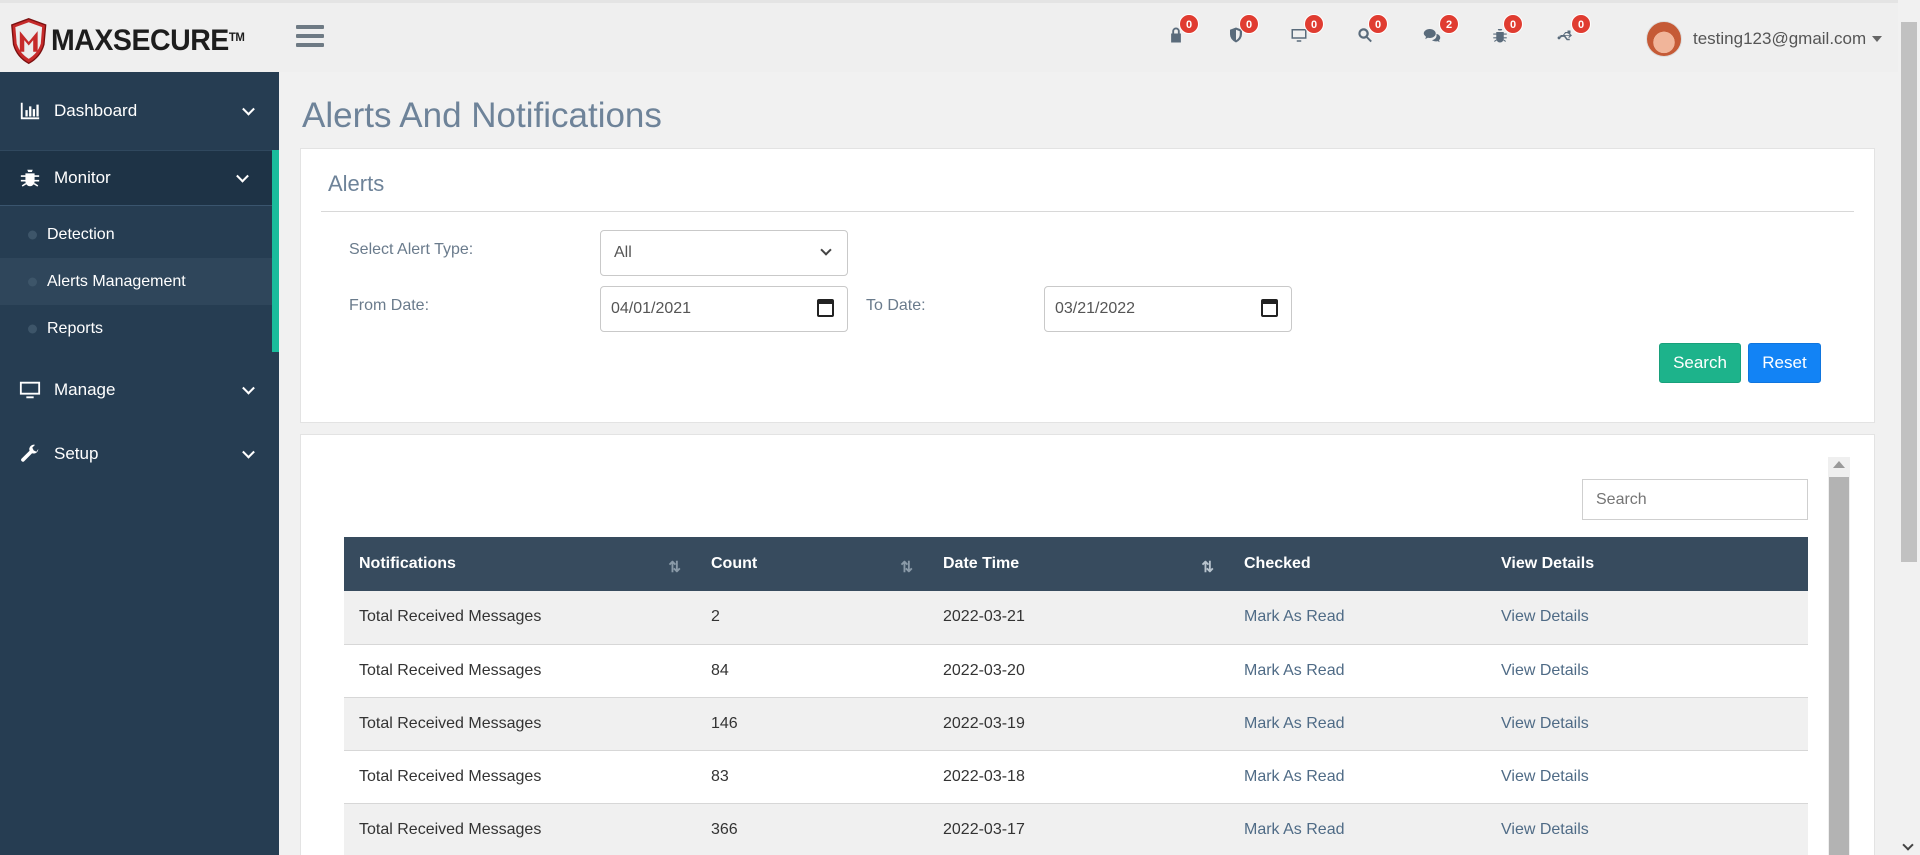 The height and width of the screenshot is (855, 1920). What do you see at coordinates (623, 252) in the screenshot?
I see `alert-type-value: All` at bounding box center [623, 252].